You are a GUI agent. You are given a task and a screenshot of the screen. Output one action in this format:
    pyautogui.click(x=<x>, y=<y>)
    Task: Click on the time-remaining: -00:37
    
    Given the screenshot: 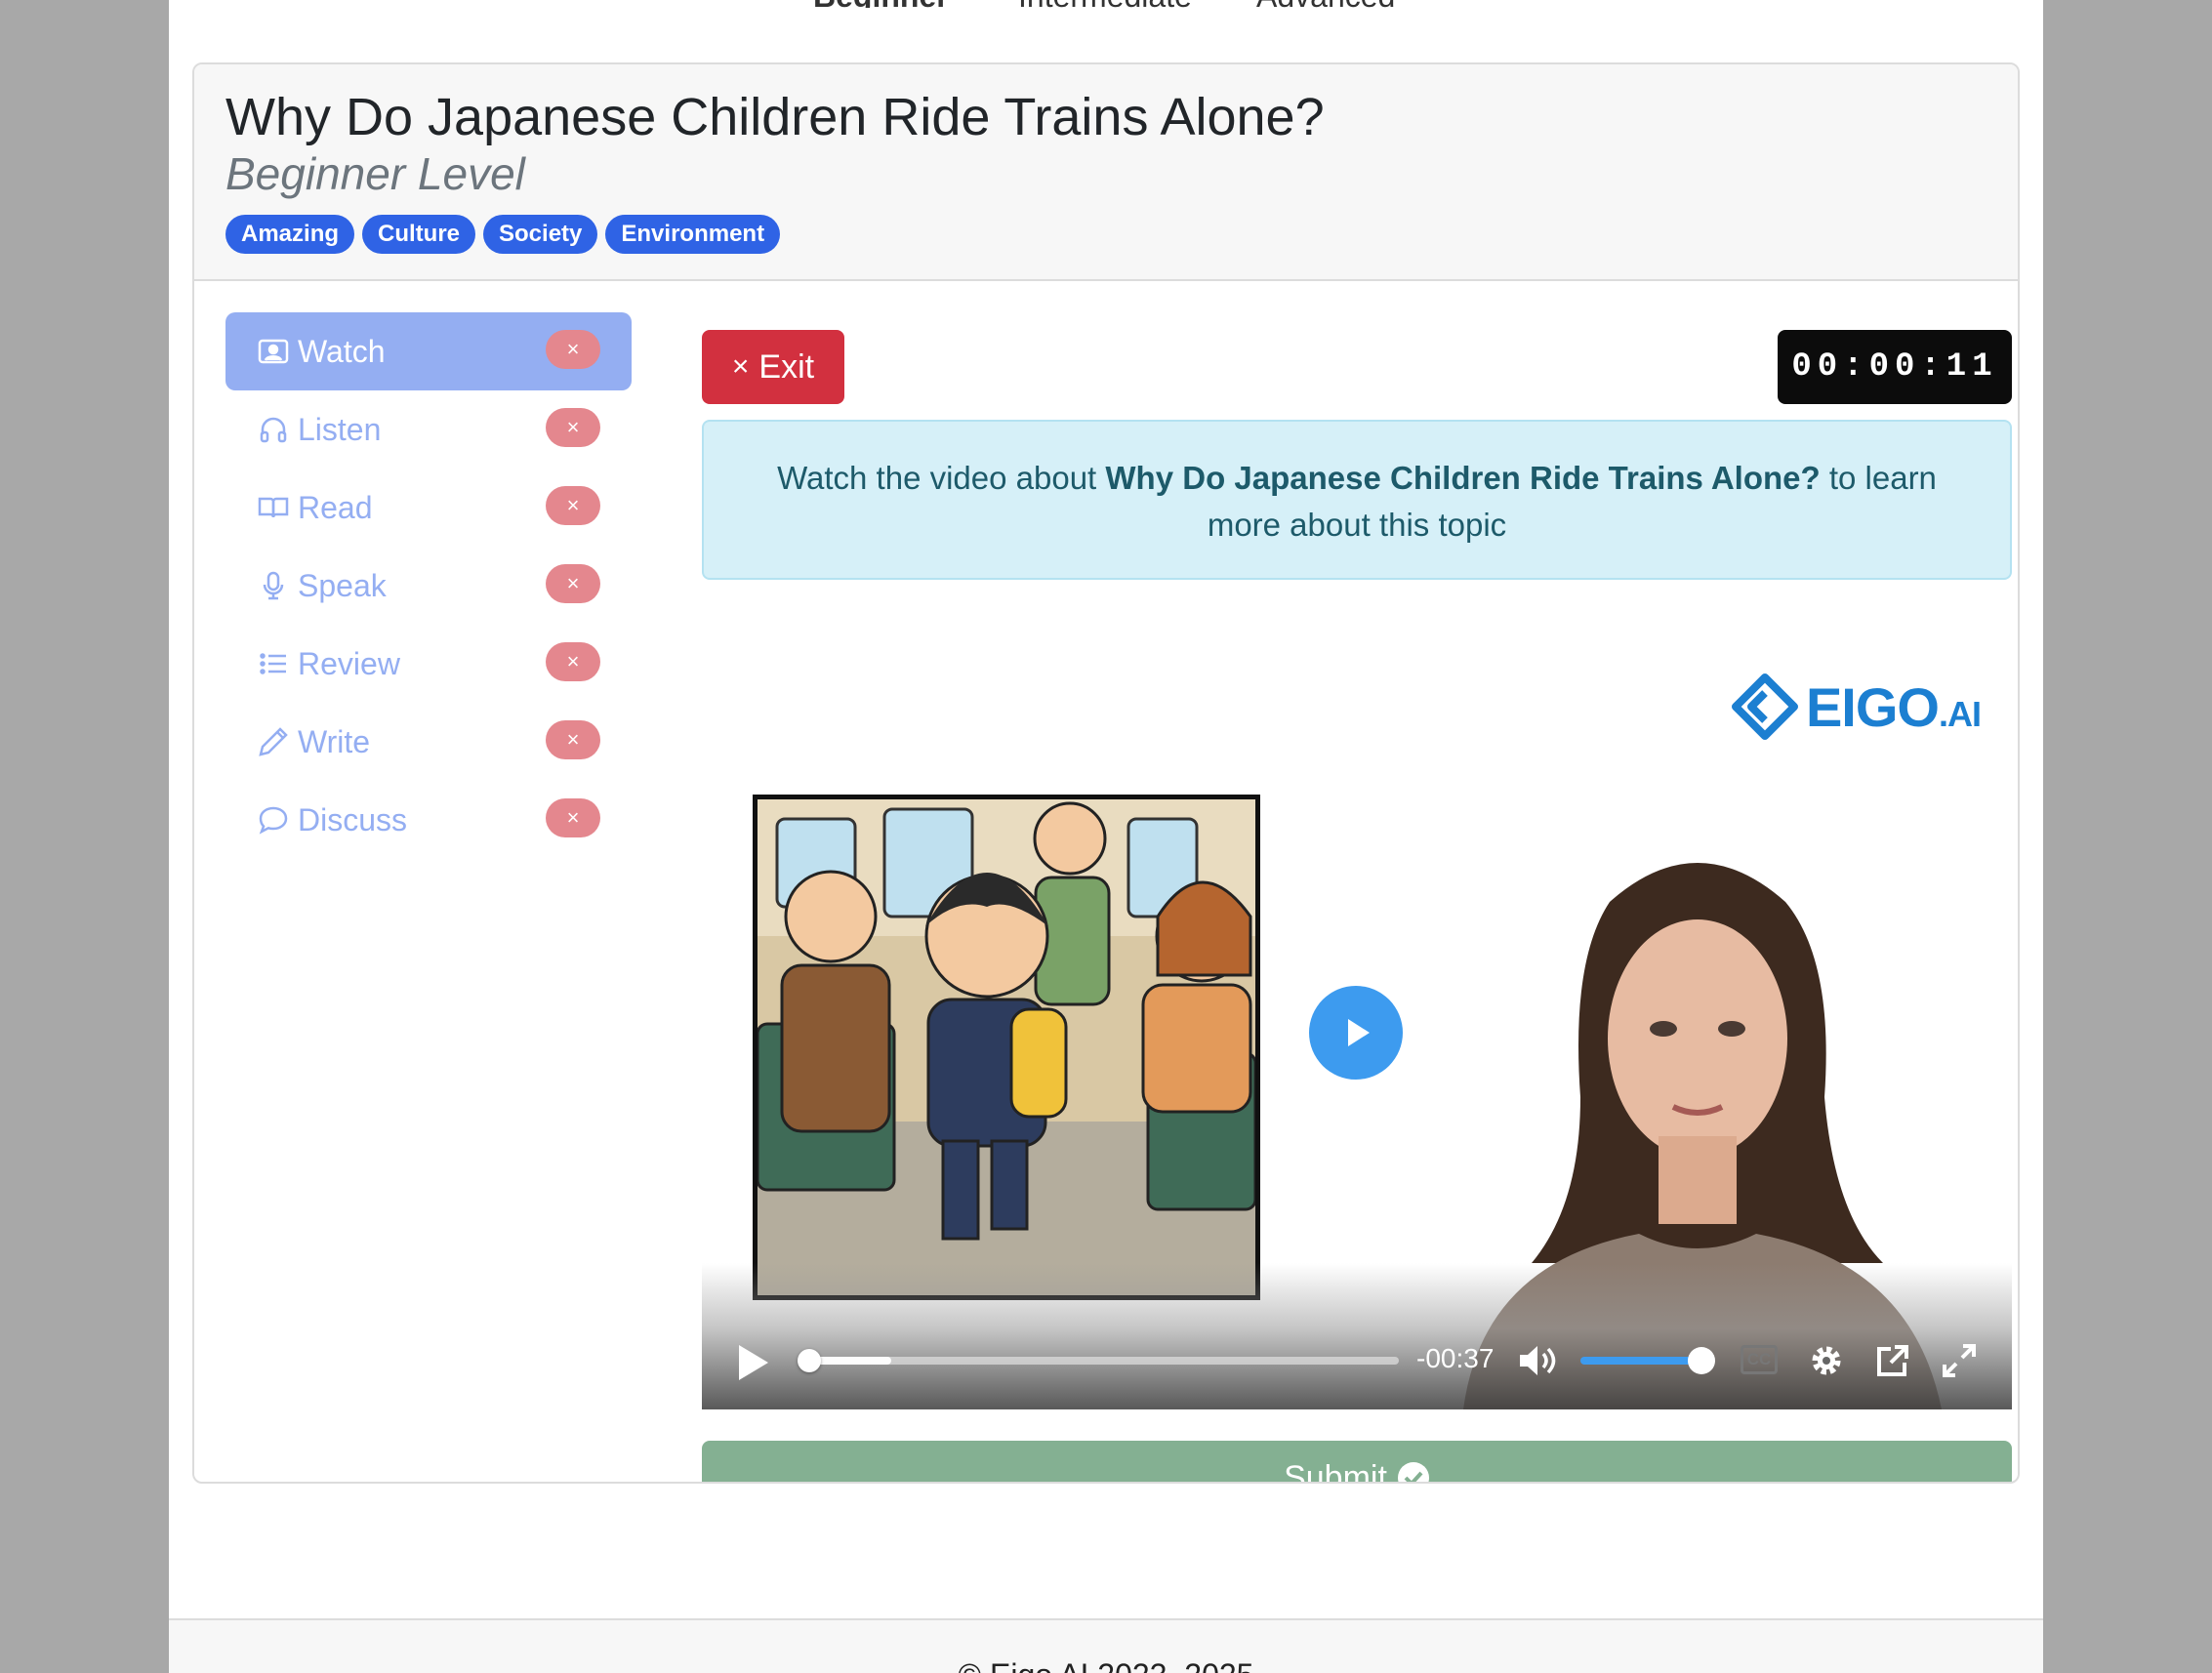 What is the action you would take?
    pyautogui.click(x=1455, y=1358)
    